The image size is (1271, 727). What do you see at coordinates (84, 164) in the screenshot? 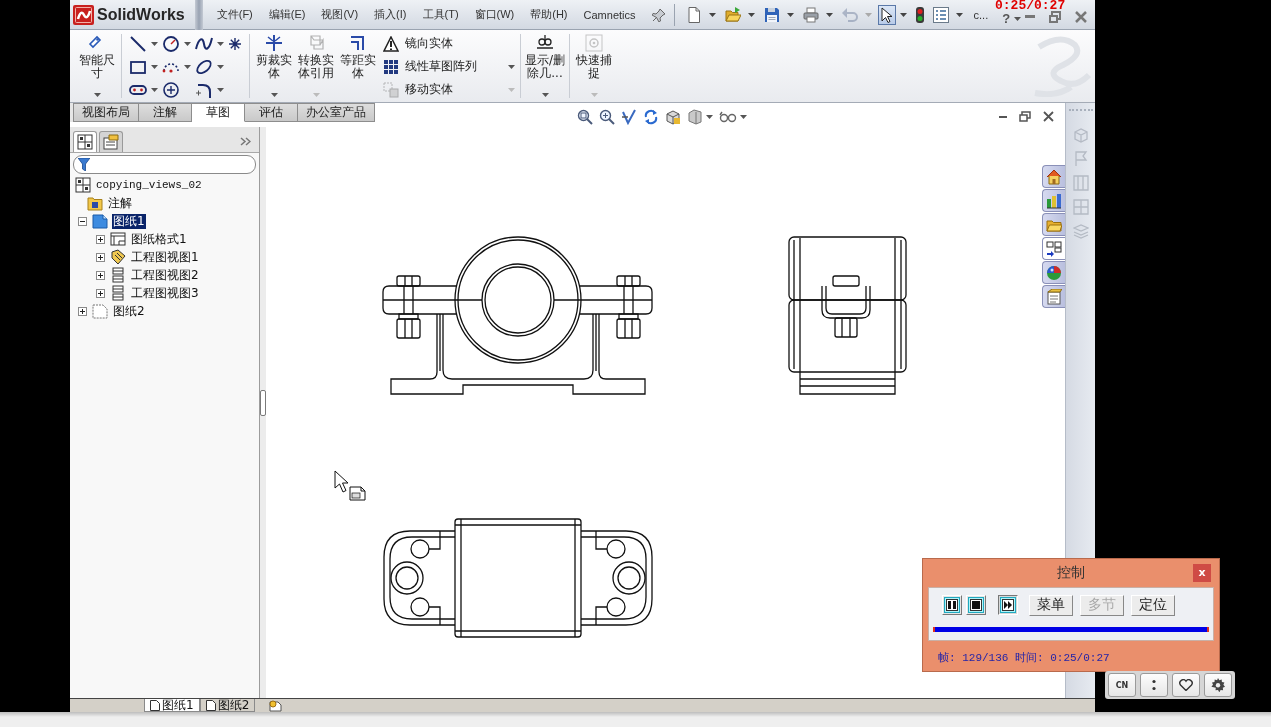
I see `filter-icon` at bounding box center [84, 164].